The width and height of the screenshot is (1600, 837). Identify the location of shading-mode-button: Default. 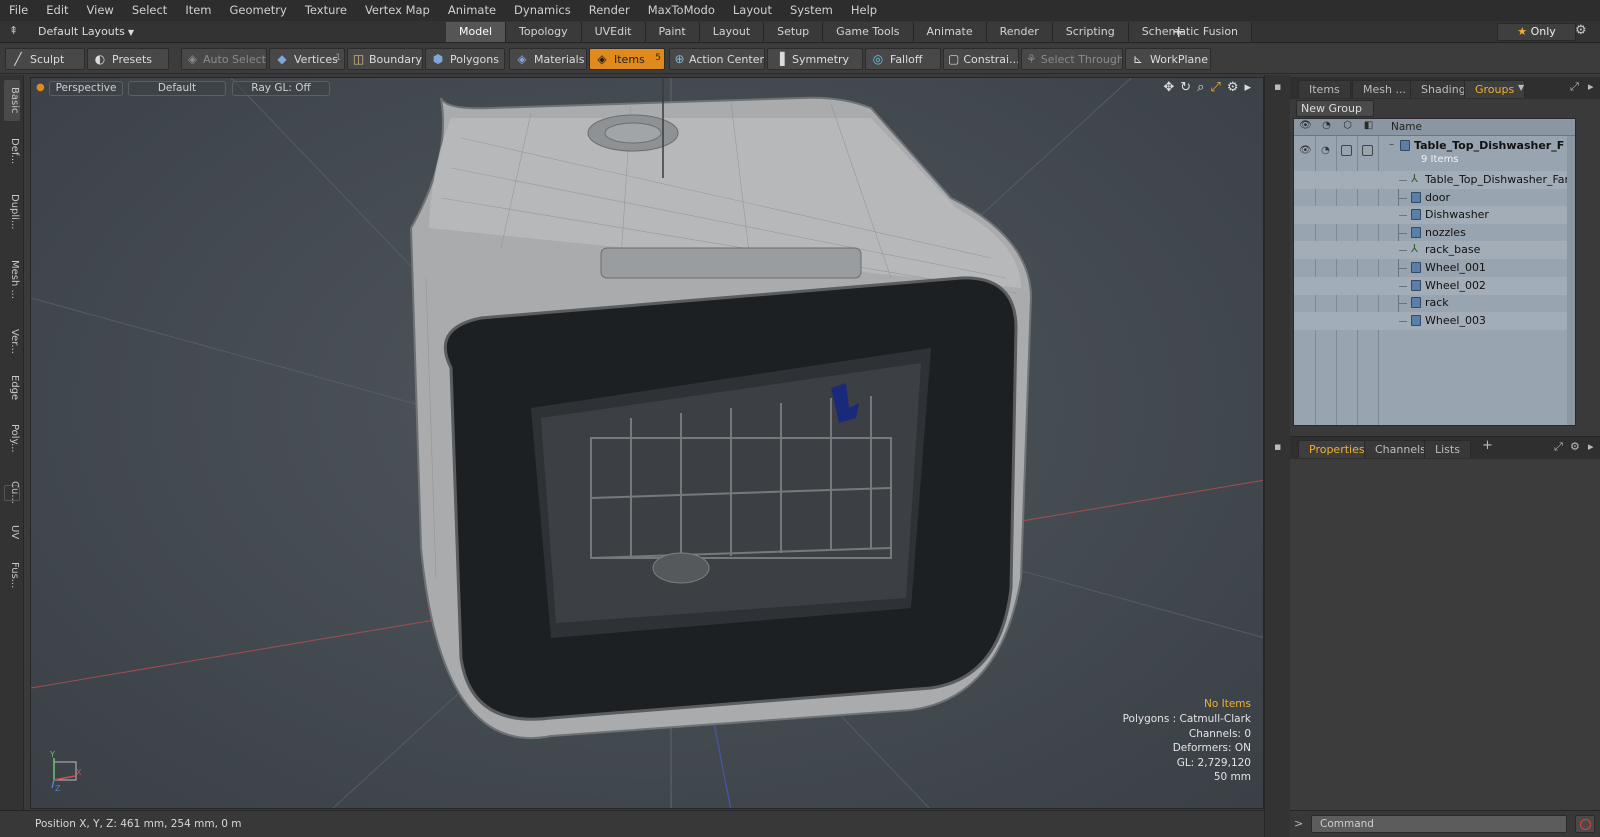
(177, 88).